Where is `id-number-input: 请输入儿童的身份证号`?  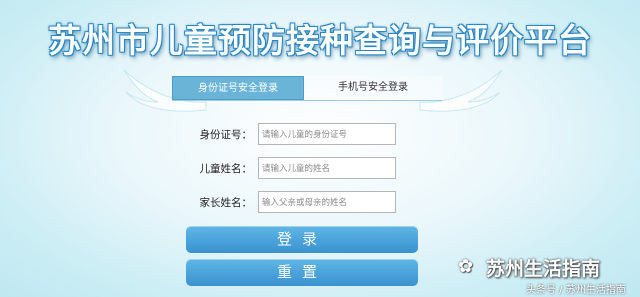
id-number-input: 请输入儿童的身份证号 is located at coordinates (327, 134).